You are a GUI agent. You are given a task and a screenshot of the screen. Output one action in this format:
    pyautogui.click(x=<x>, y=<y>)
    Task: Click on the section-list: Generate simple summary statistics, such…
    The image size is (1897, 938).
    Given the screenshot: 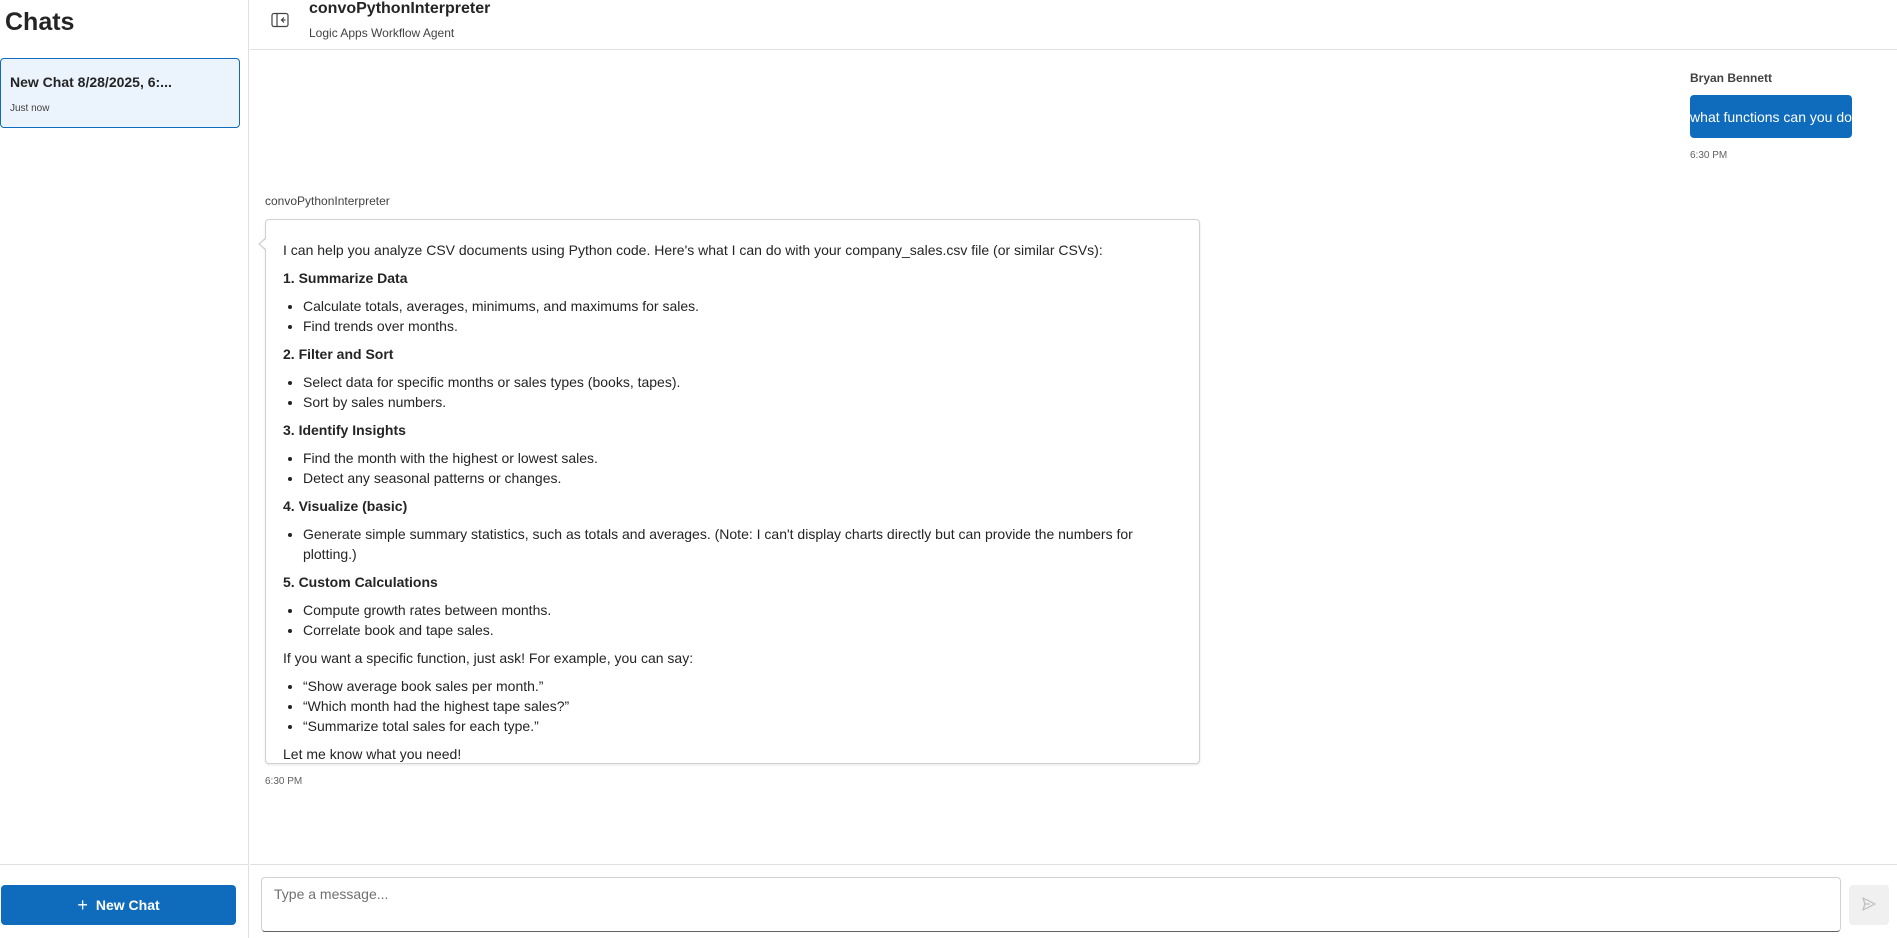 What is the action you would take?
    pyautogui.click(x=733, y=544)
    